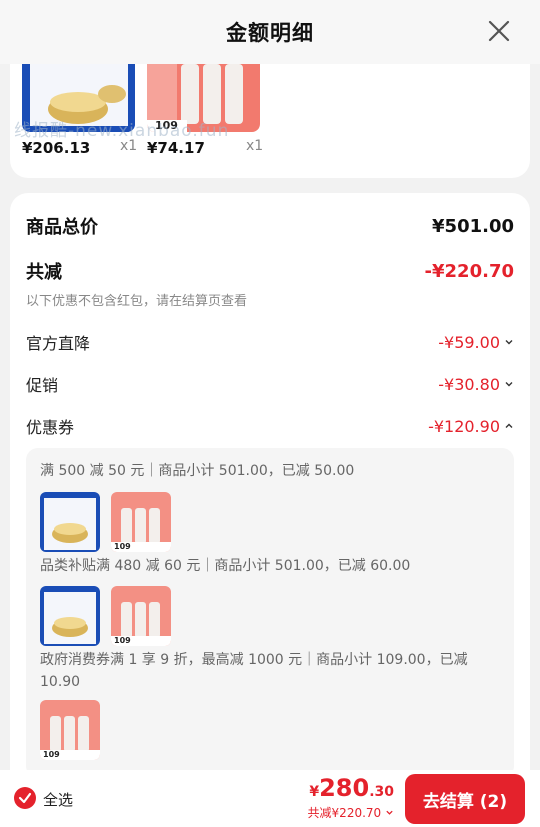 This screenshot has width=540, height=827. Describe the element at coordinates (225, 566) in the screenshot. I see `coupon-rule: 品类补贴满 480 减 60 元｜商品小计 501.00，已减 60.00` at that location.